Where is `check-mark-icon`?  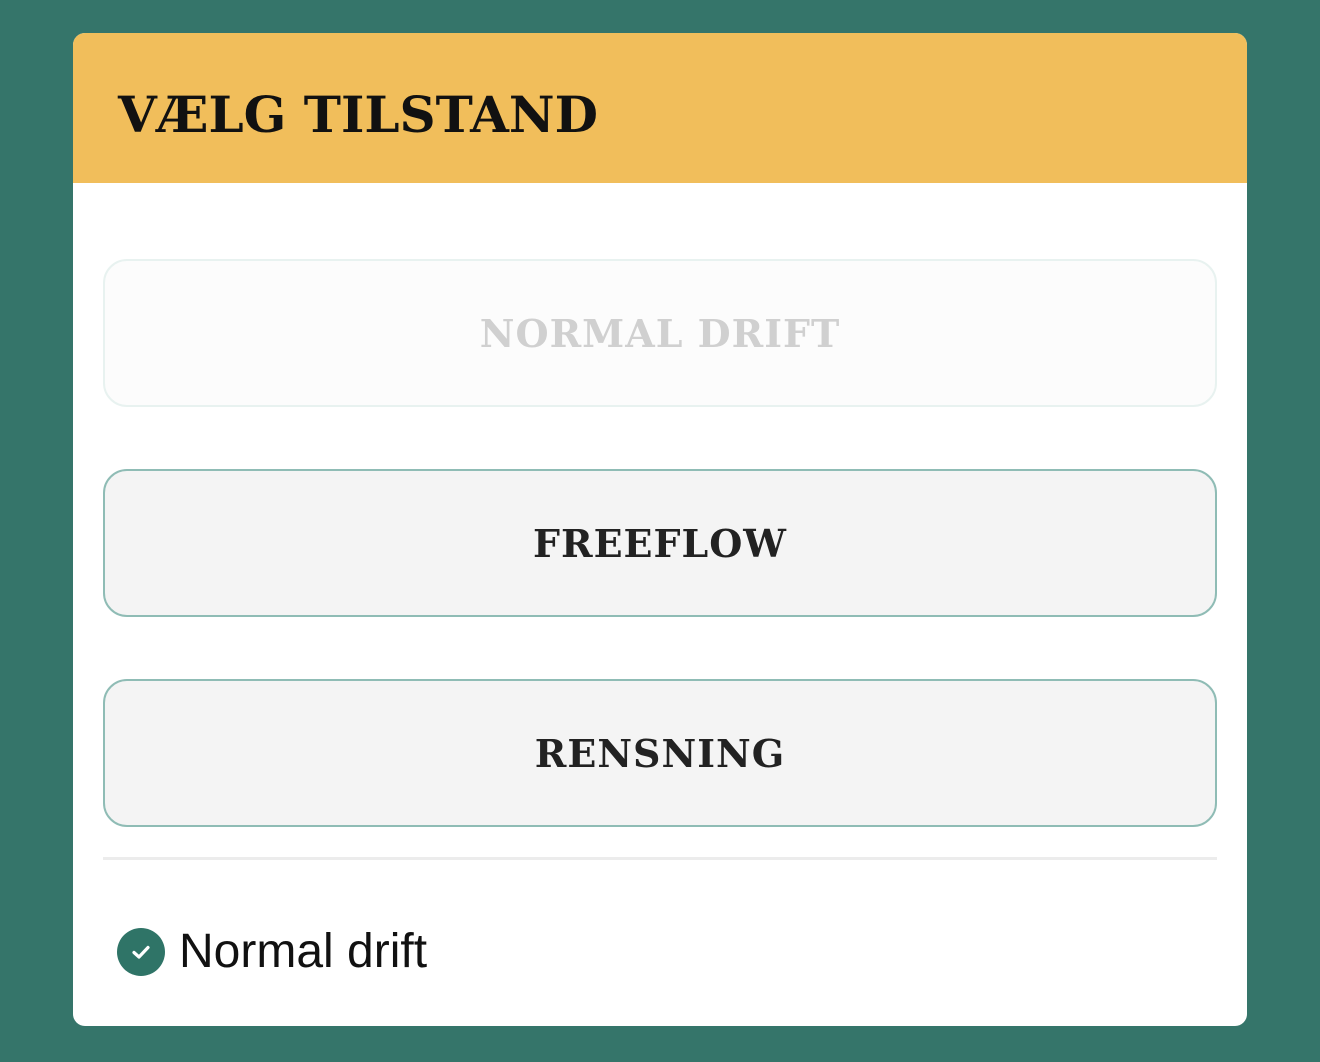 check-mark-icon is located at coordinates (141, 952).